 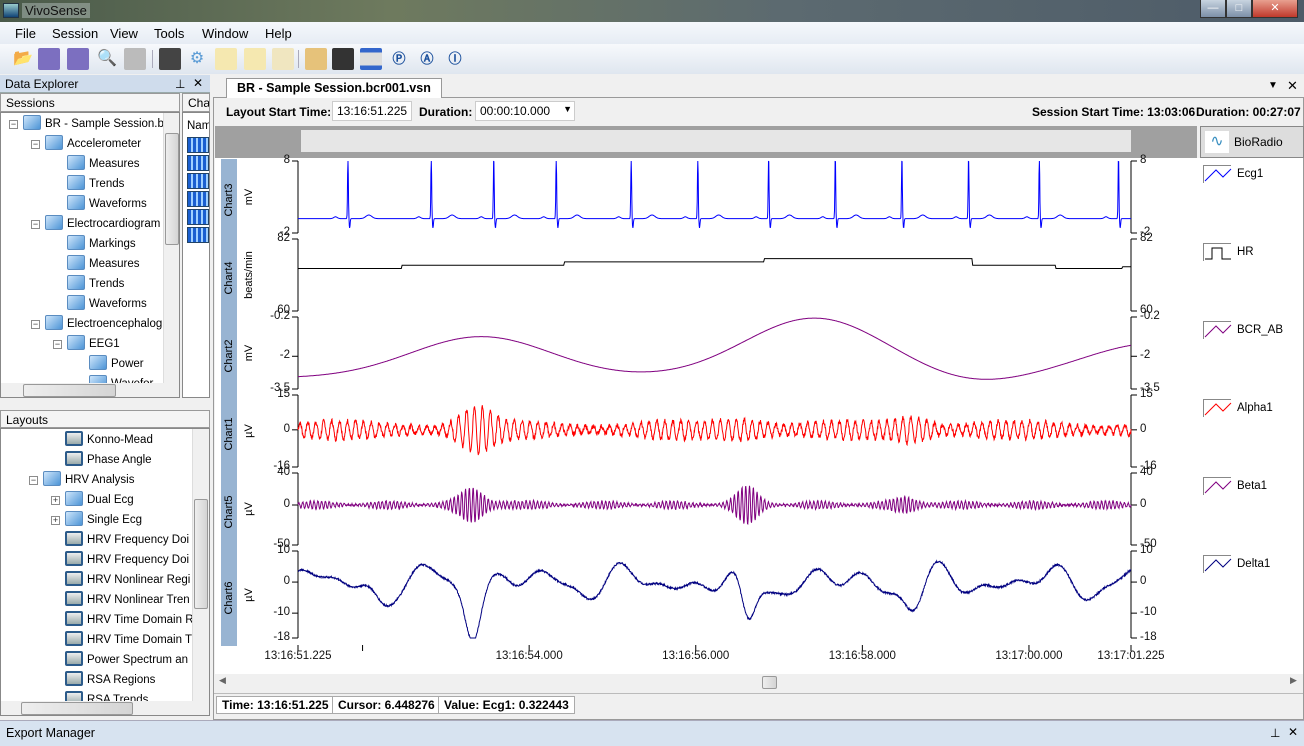 What do you see at coordinates (75, 33) in the screenshot?
I see `menu-session: Session` at bounding box center [75, 33].